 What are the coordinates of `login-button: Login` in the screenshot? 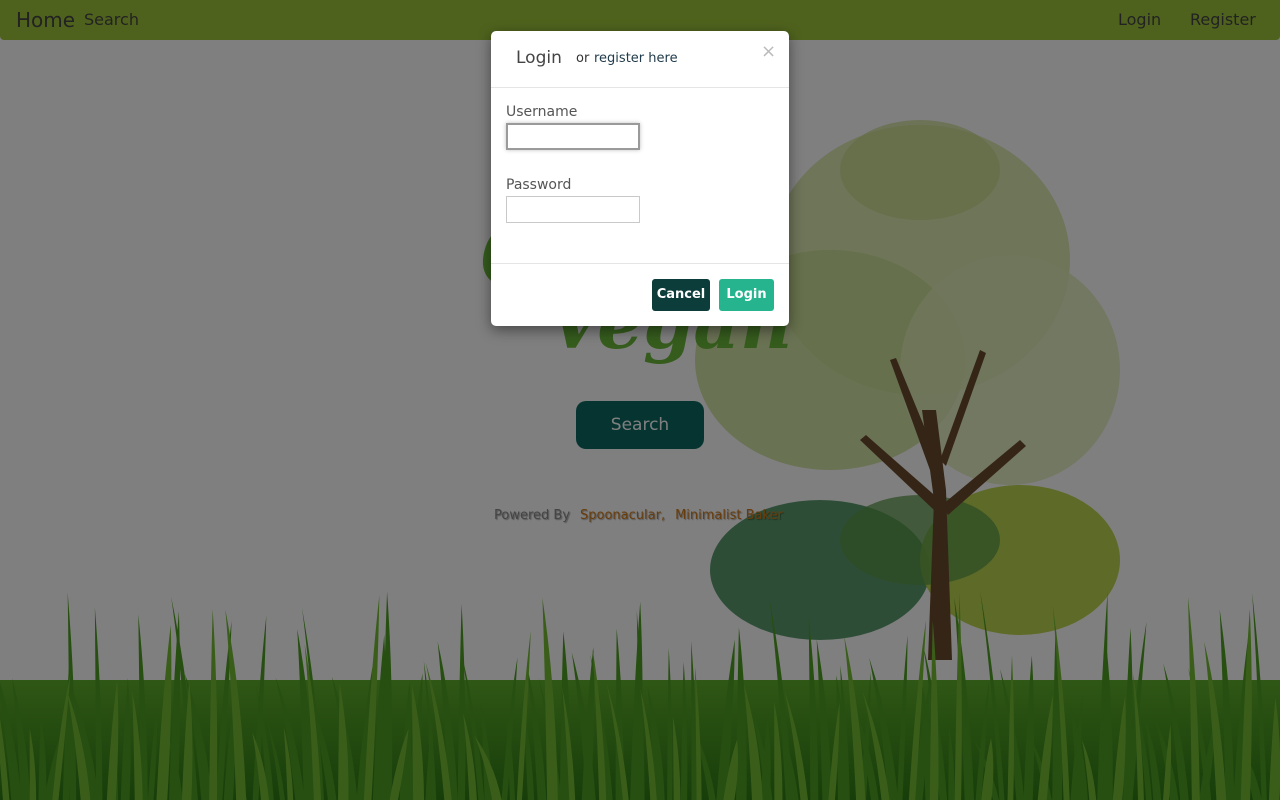 It's located at (746, 295).